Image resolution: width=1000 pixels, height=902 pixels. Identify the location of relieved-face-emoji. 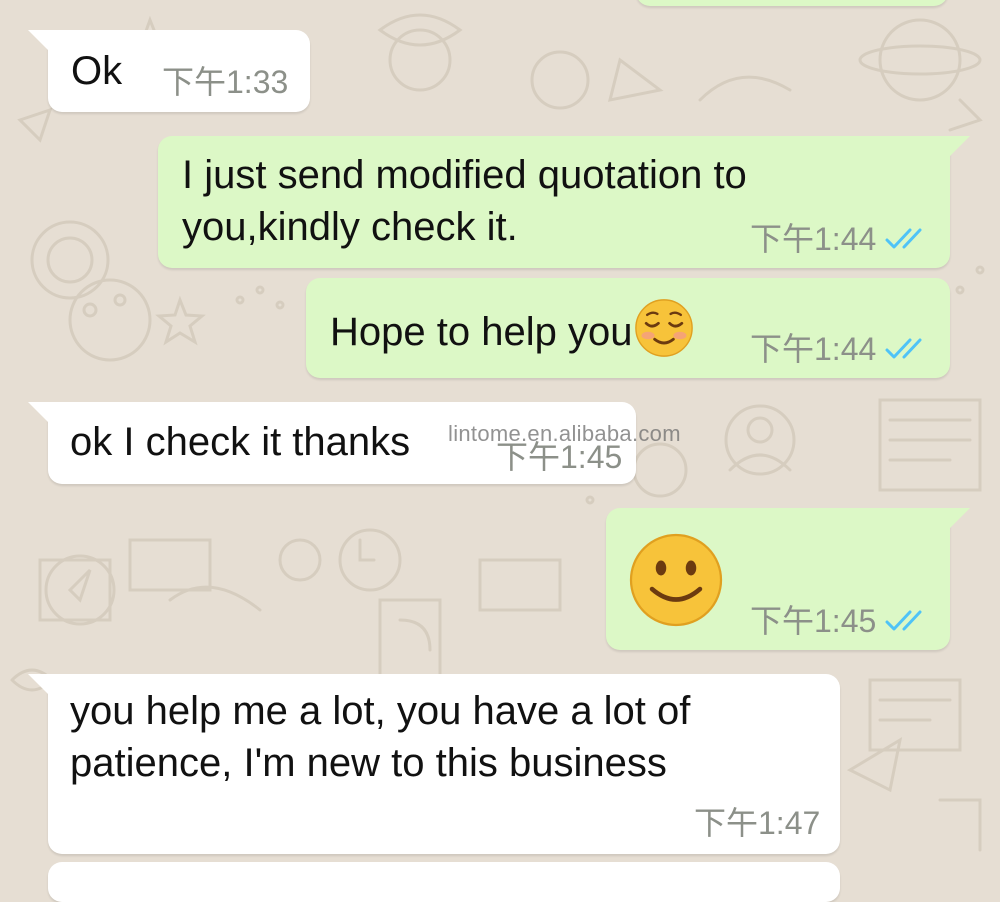
(664, 328).